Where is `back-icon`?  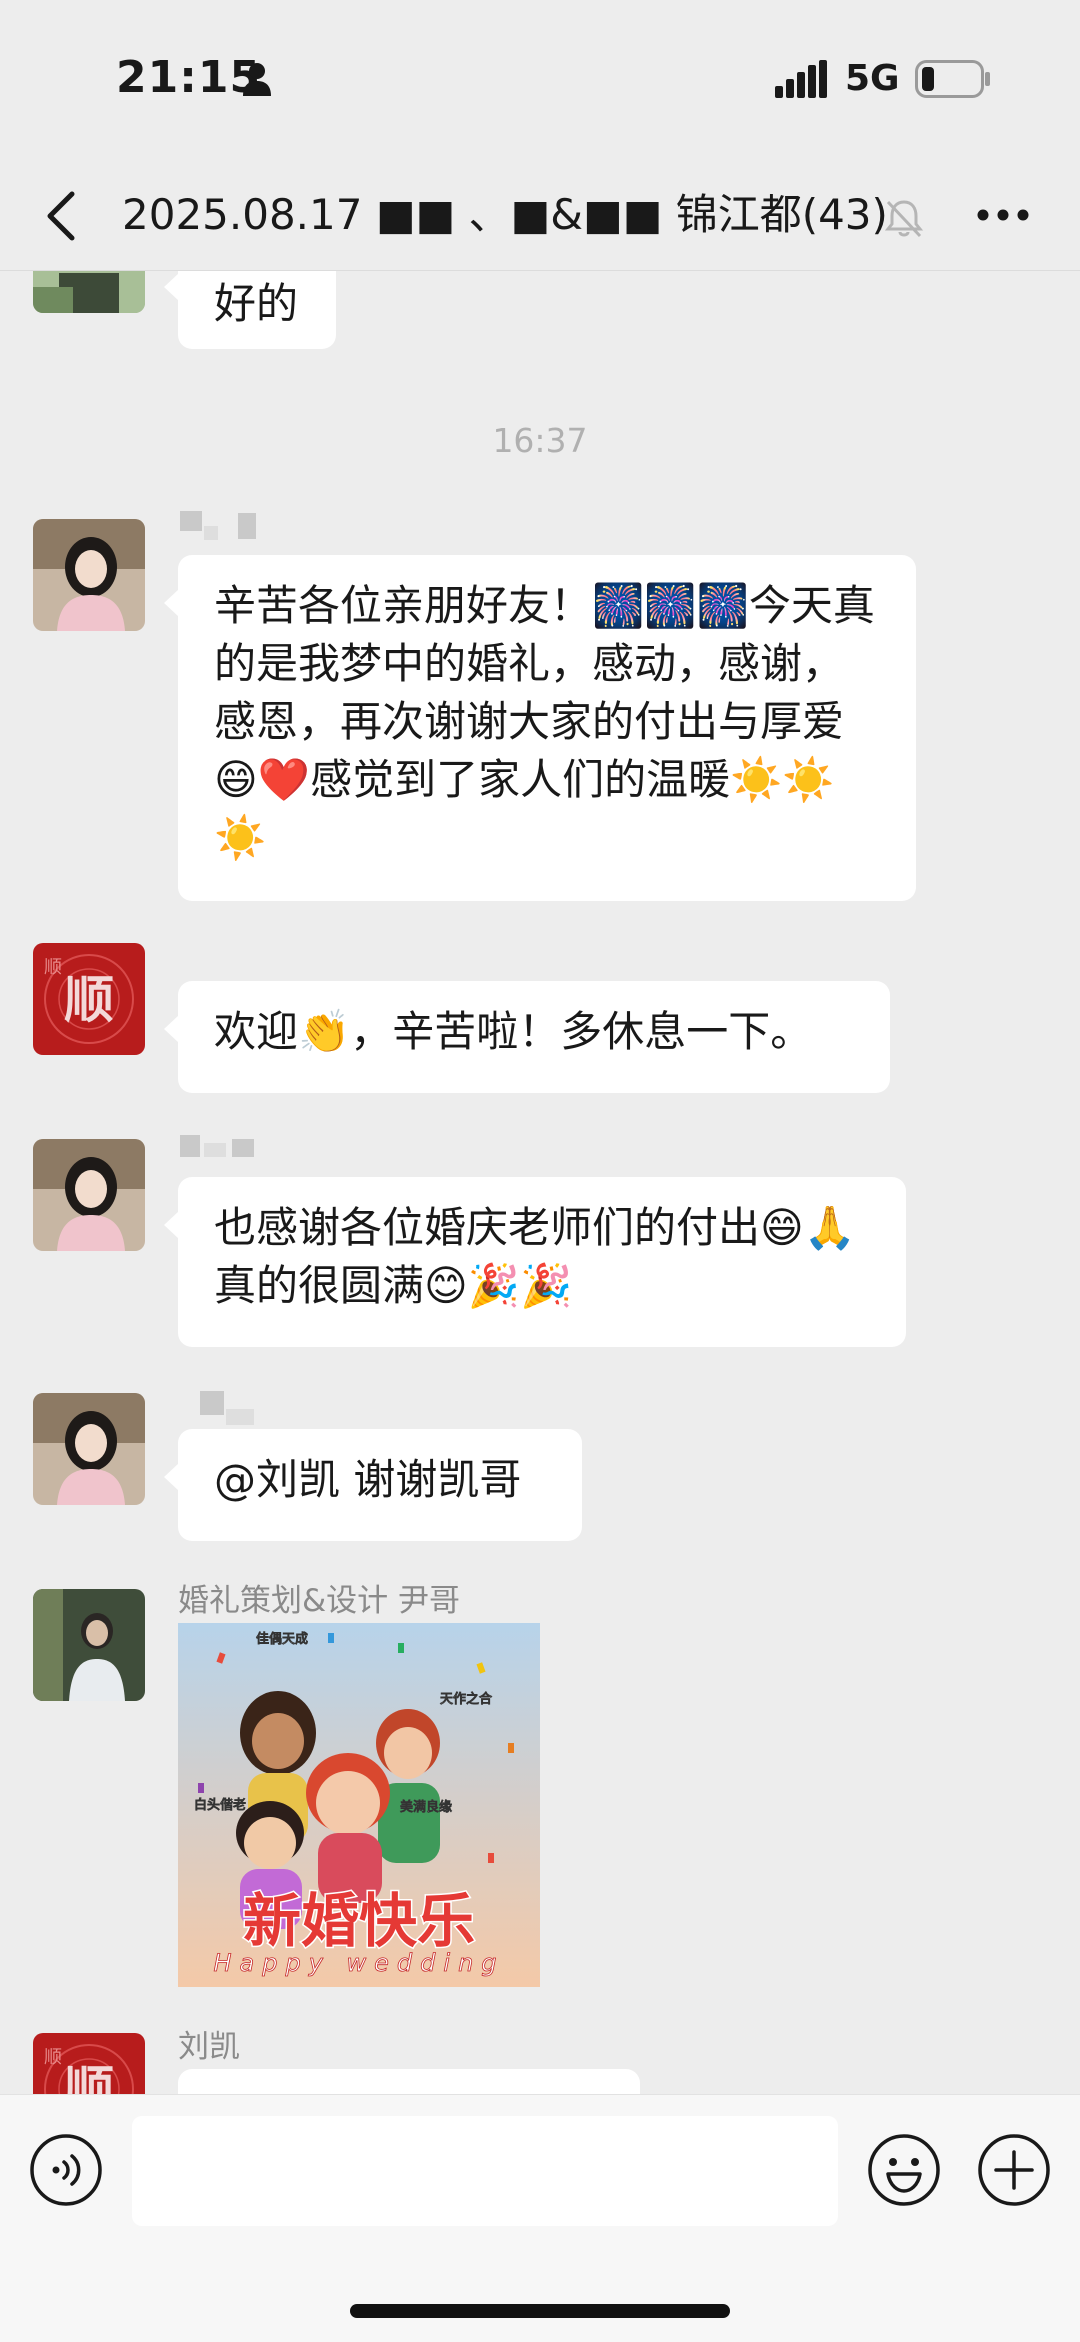
back-icon is located at coordinates (60, 216).